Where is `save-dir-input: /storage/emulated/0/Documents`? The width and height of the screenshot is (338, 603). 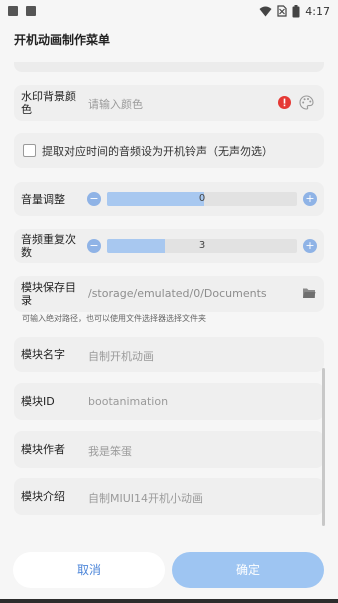 save-dir-input: /storage/emulated/0/Documents is located at coordinates (177, 293).